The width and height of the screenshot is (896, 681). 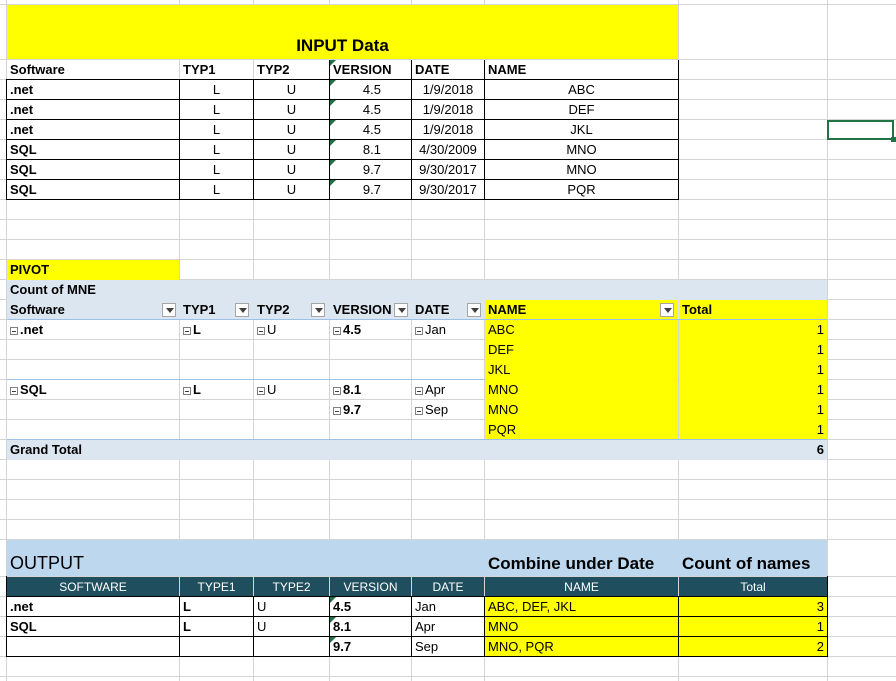 I want to click on pivot-grand-total-label: Grand Total, so click(x=93, y=450).